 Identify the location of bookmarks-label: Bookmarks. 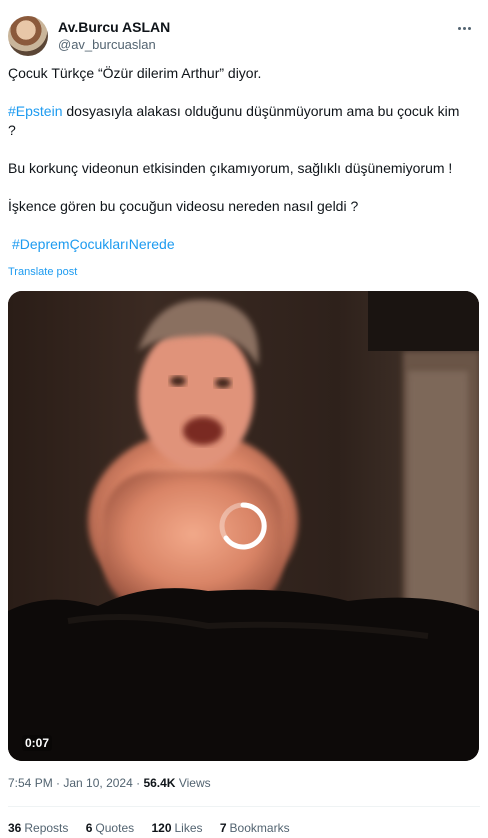
(259, 828).